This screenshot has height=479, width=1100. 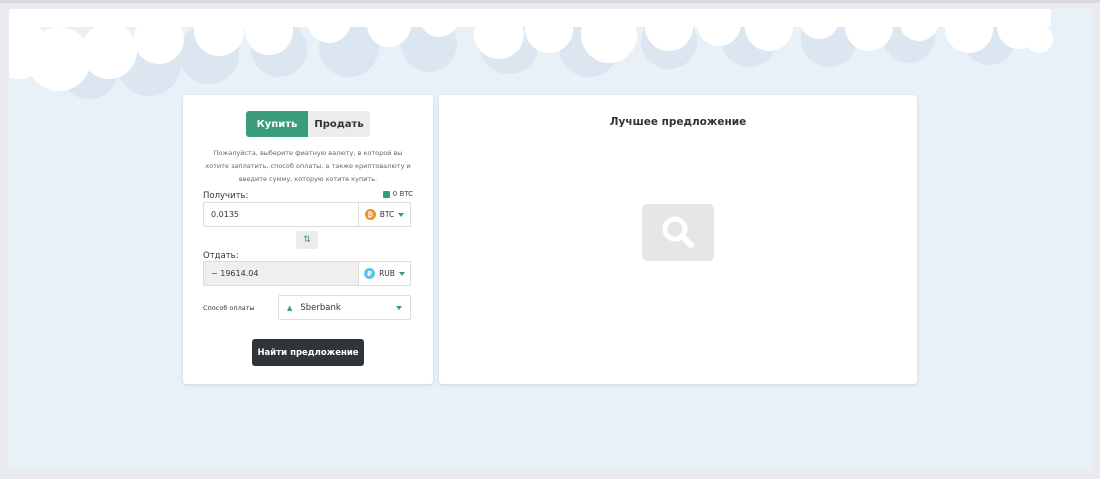 I want to click on wallet-icon, so click(x=386, y=194).